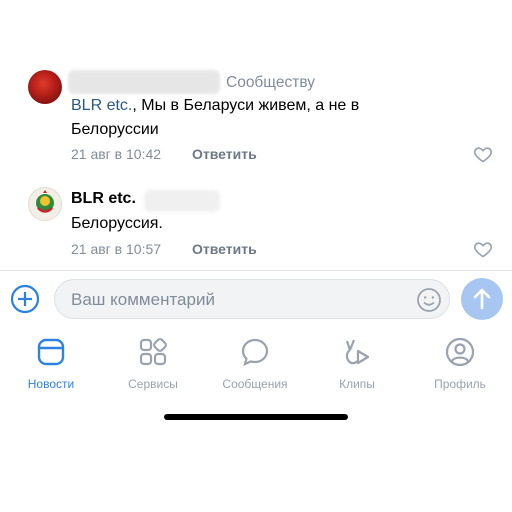 The width and height of the screenshot is (512, 512). I want to click on comment-timestamp: 21 авг в 10:42, so click(116, 154).